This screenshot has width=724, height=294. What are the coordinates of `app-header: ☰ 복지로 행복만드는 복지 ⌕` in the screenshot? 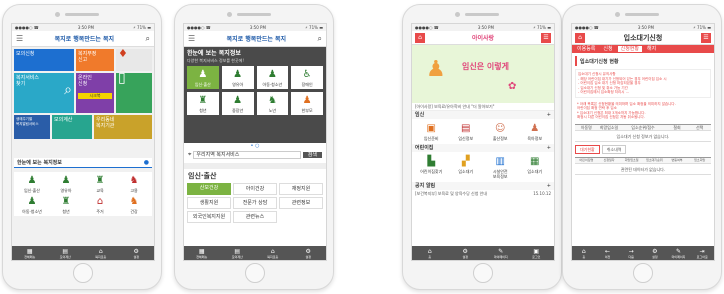 It's located at (255, 39).